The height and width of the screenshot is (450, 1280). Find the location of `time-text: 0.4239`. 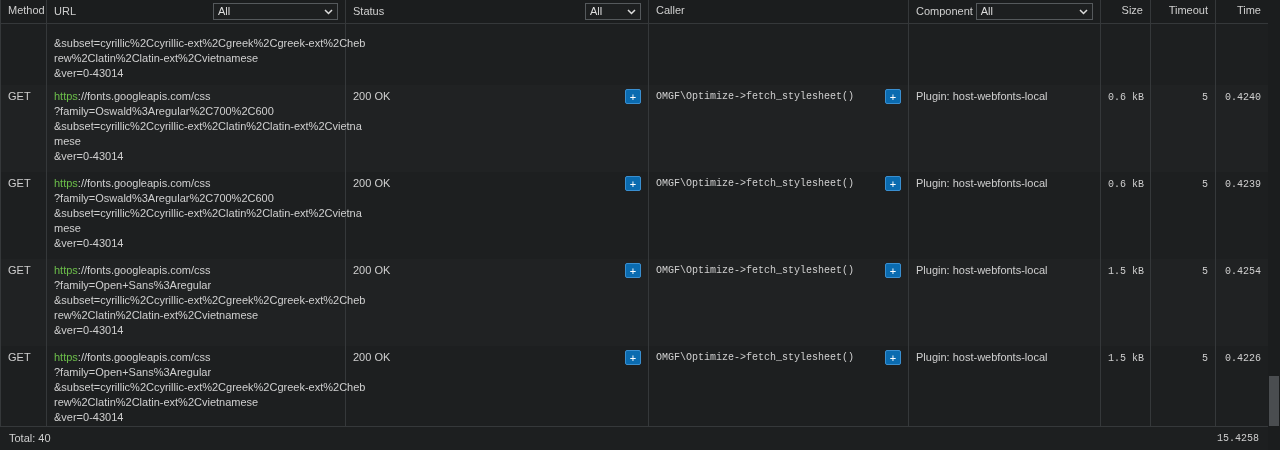

time-text: 0.4239 is located at coordinates (1243, 184).